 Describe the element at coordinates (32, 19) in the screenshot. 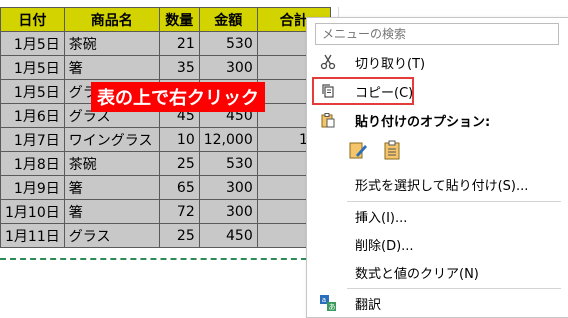

I see `header-date: 日付` at that location.